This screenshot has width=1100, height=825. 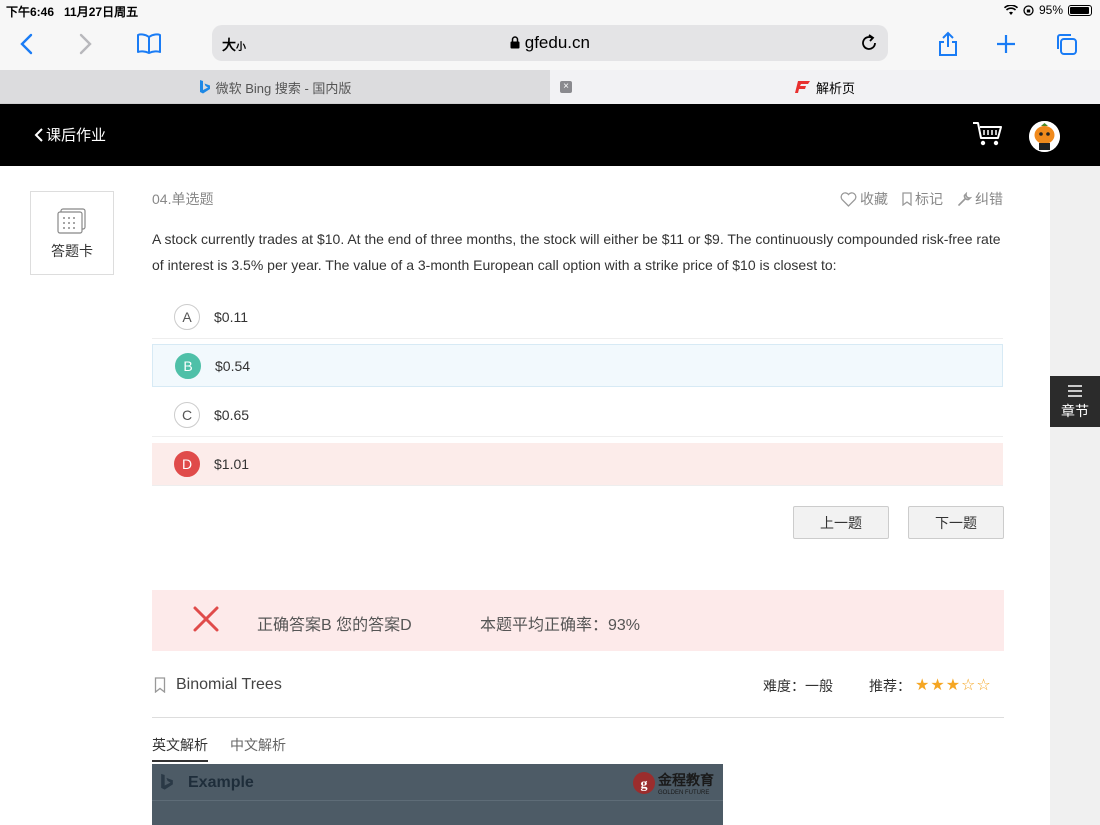 What do you see at coordinates (258, 747) in the screenshot?
I see `tab-chinese-analysis: 中文解析` at bounding box center [258, 747].